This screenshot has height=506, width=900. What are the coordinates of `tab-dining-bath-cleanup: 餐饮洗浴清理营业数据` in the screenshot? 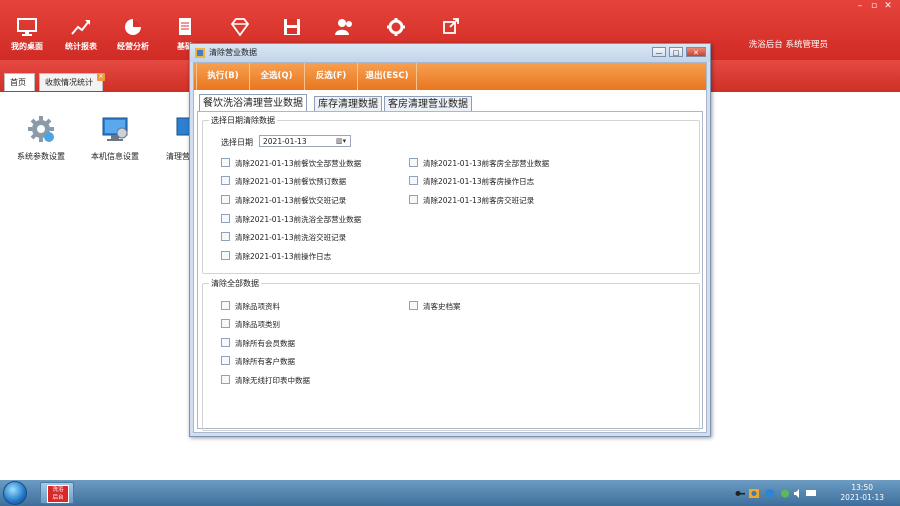 It's located at (253, 102).